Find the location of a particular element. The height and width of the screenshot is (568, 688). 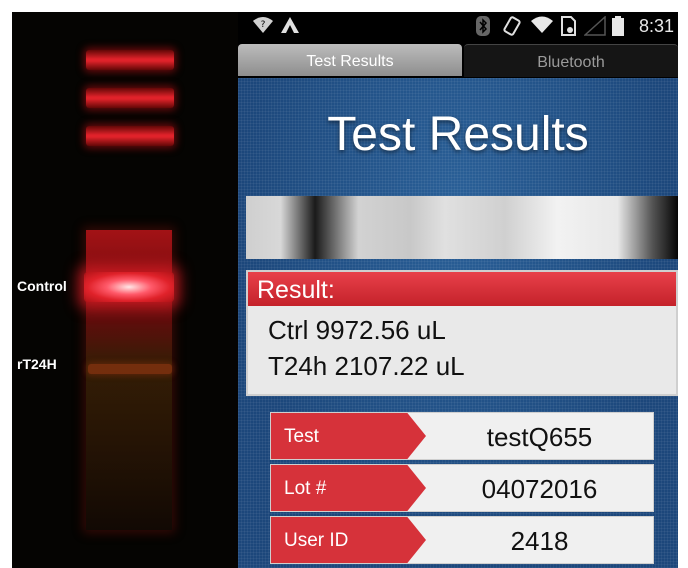

notification-a-icon is located at coordinates (290, 27).